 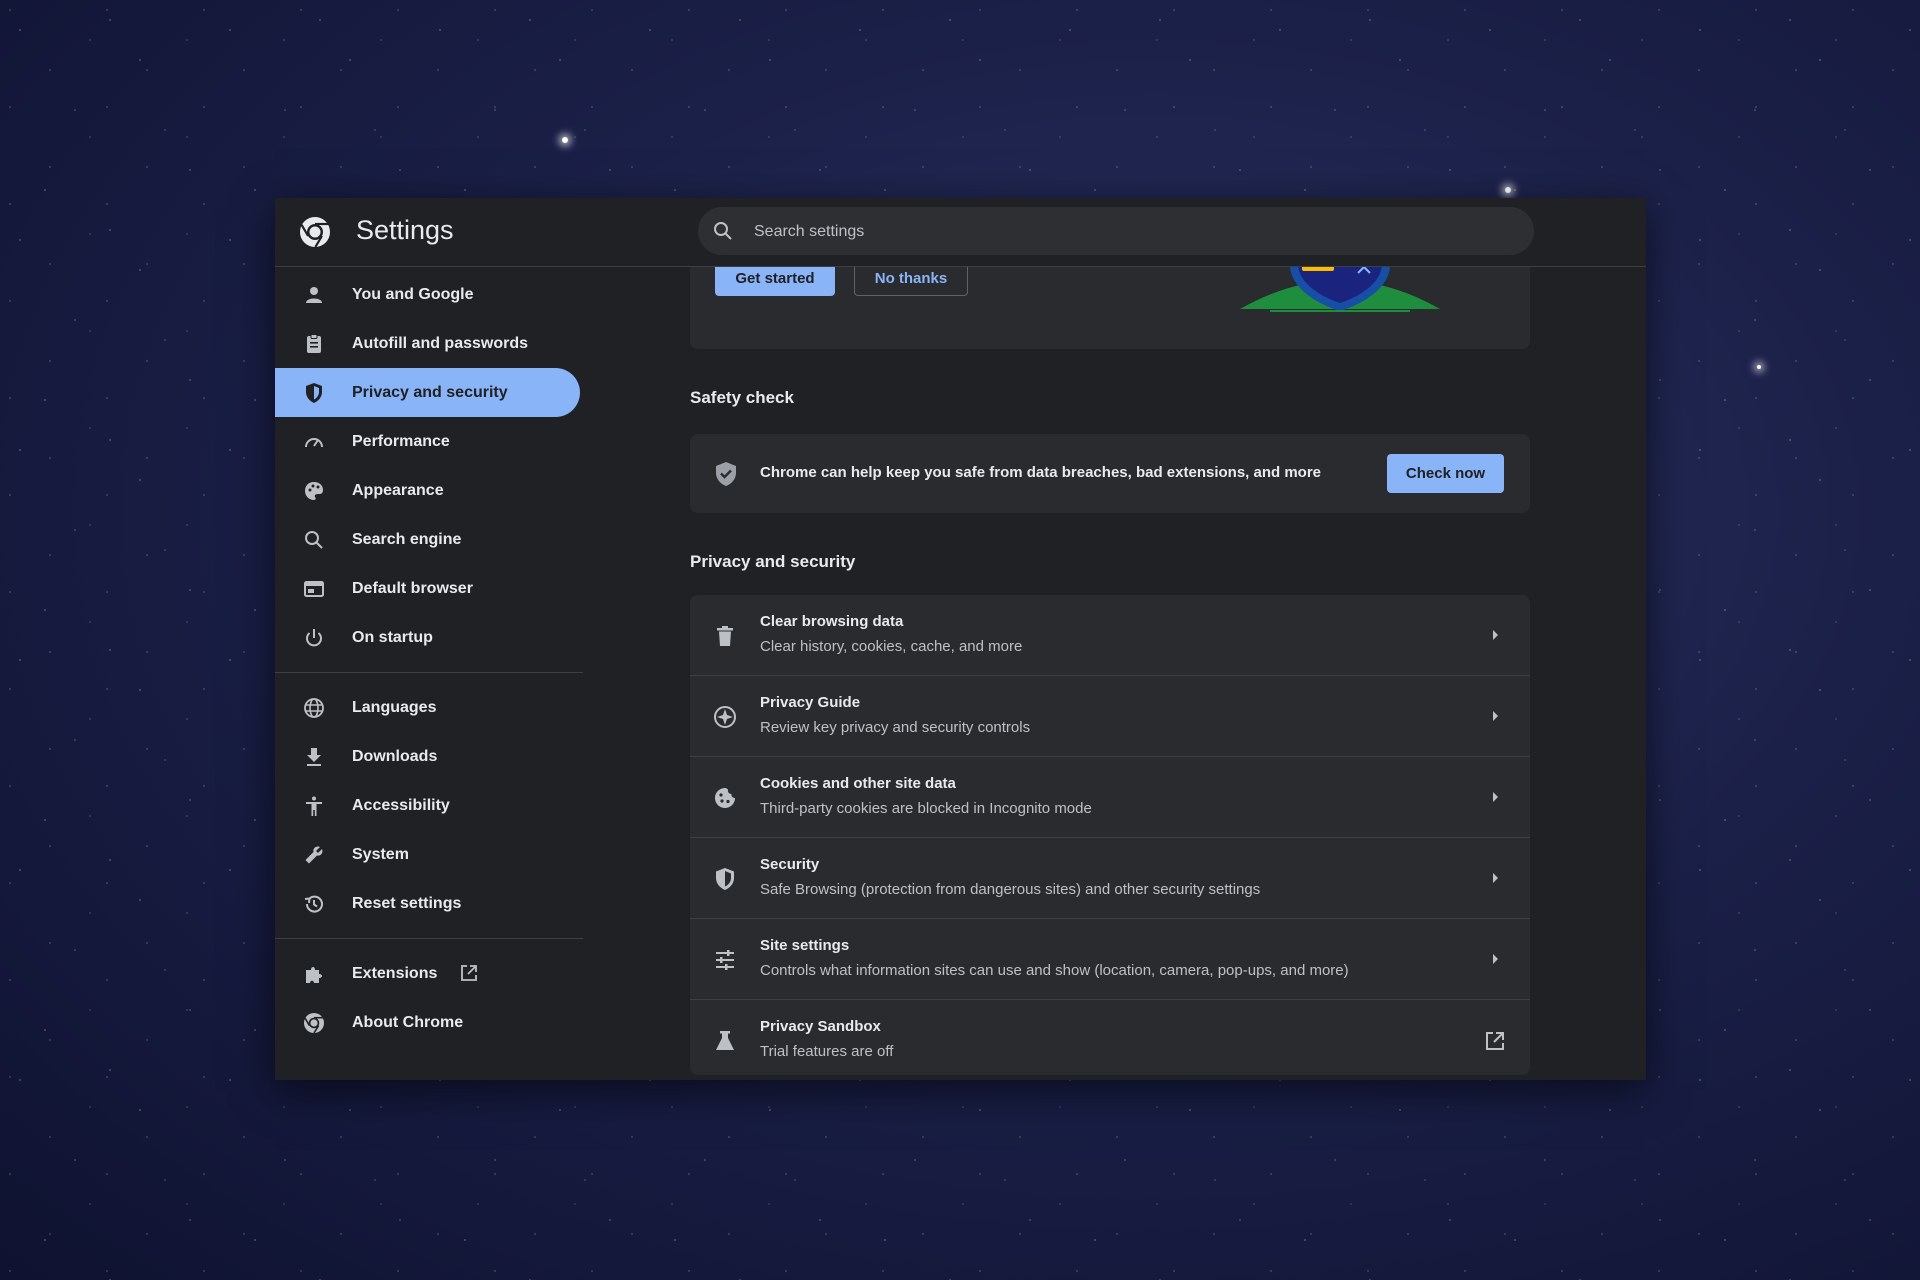 I want to click on sidebar-item-label: About Chrome, so click(x=408, y=1022).